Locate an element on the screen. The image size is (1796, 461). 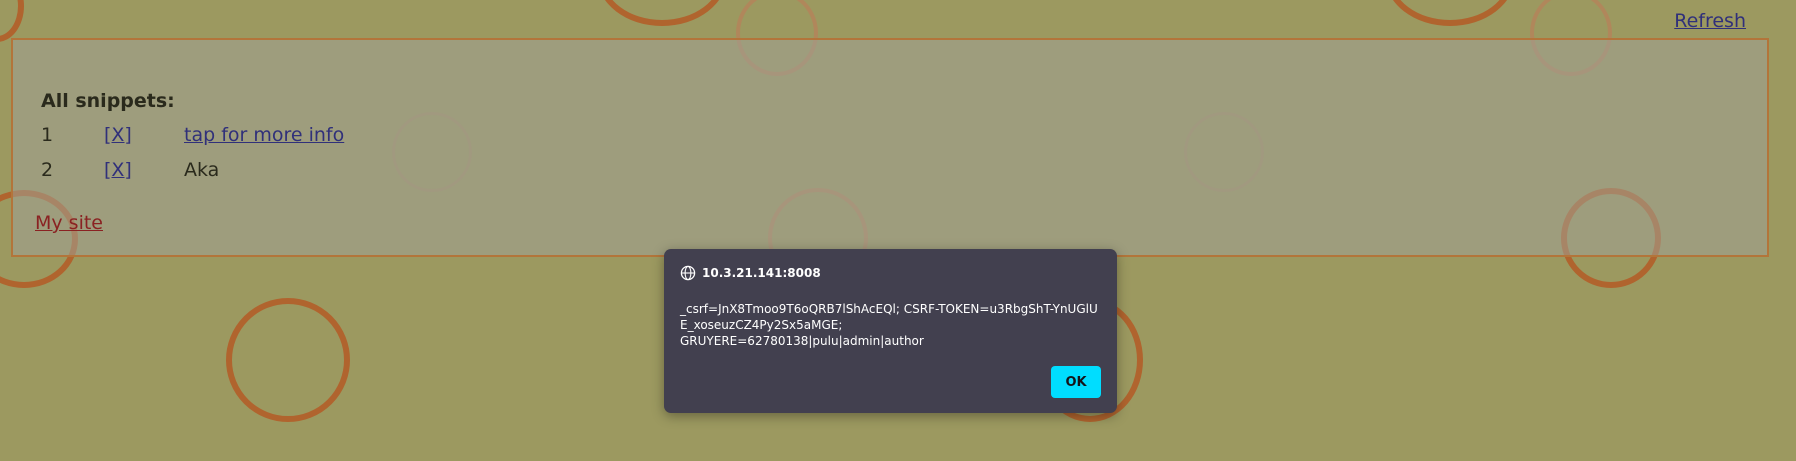
refresh-link: Refresh is located at coordinates (1710, 21).